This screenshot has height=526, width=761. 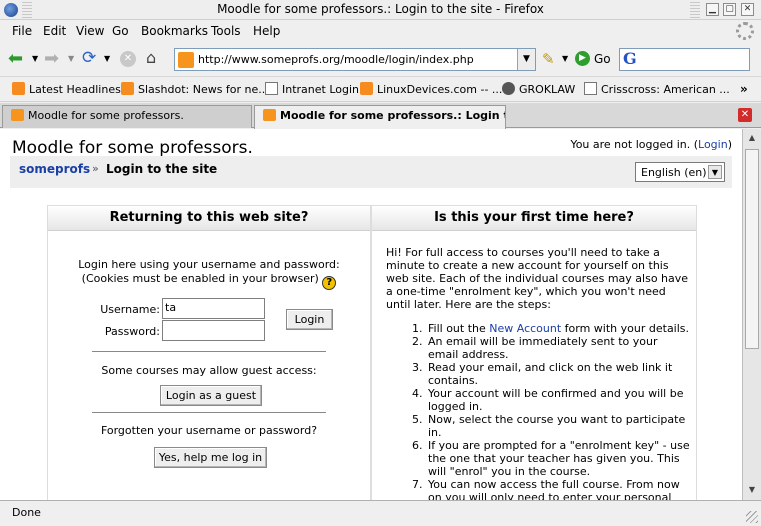 What do you see at coordinates (548, 59) in the screenshot?
I see `extension-icon: ✎` at bounding box center [548, 59].